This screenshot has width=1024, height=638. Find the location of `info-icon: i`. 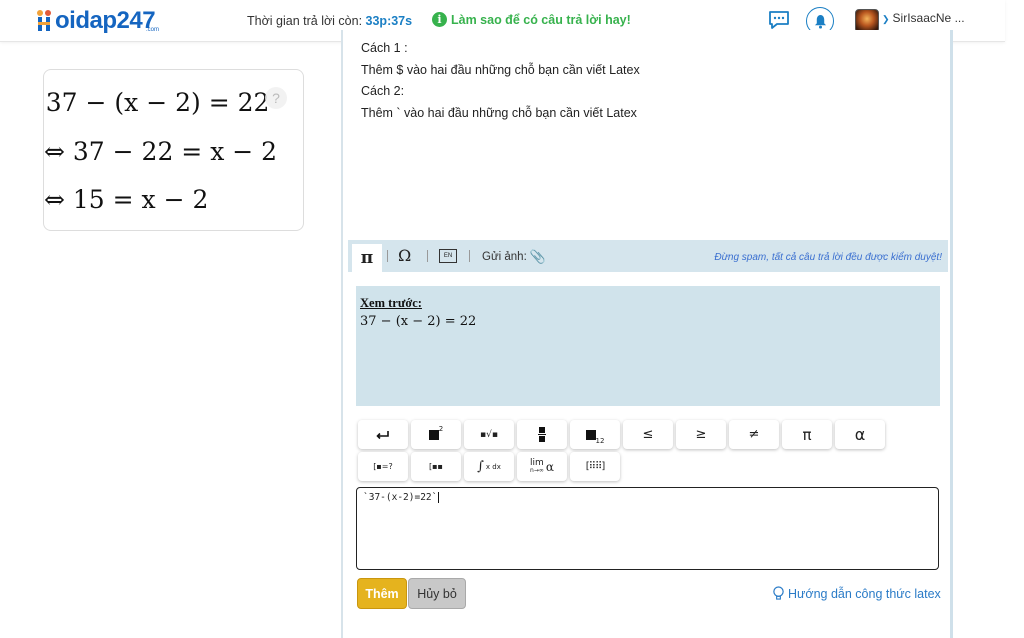

info-icon: i is located at coordinates (439, 19).